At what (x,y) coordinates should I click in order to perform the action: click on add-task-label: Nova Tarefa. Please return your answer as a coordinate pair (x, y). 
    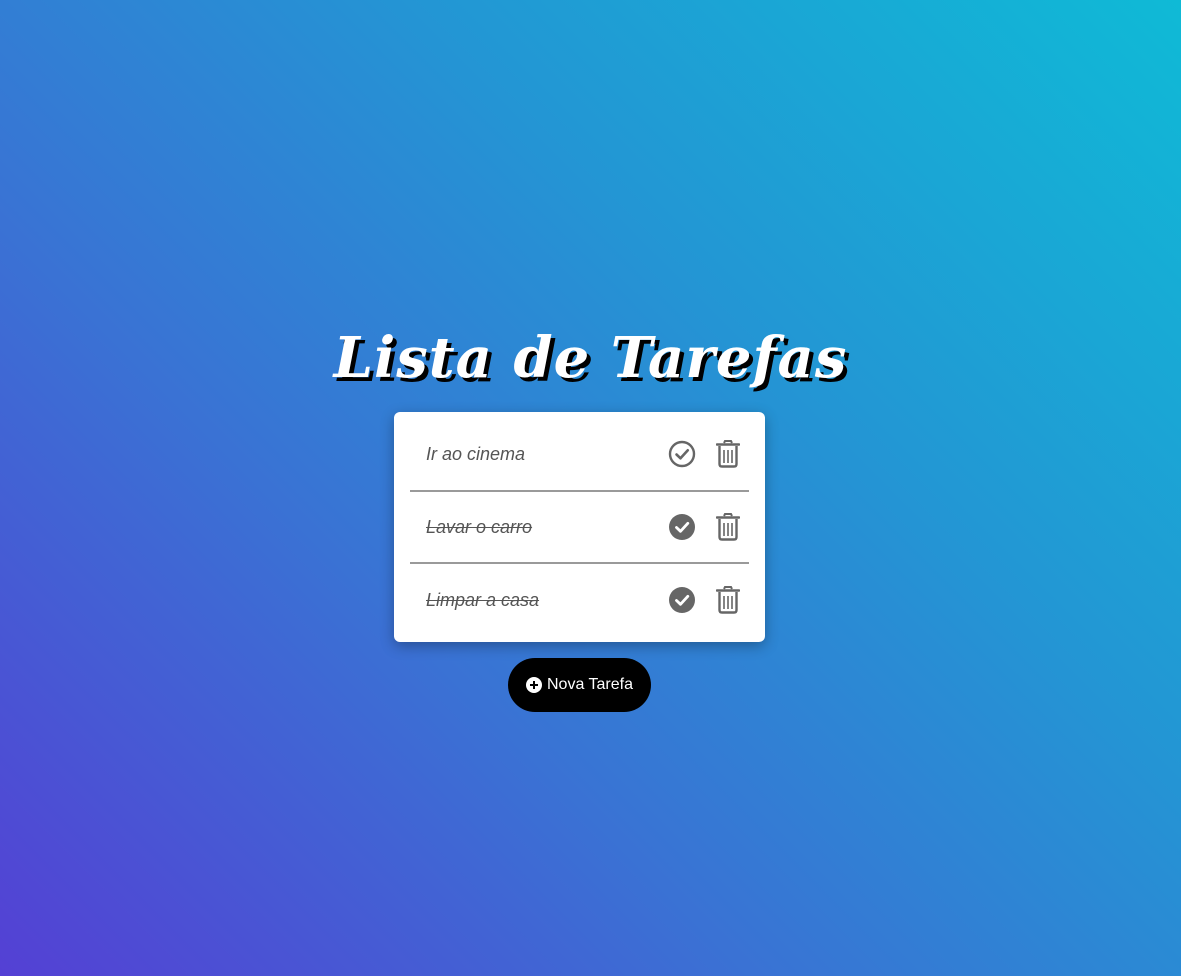
    Looking at the image, I should click on (590, 684).